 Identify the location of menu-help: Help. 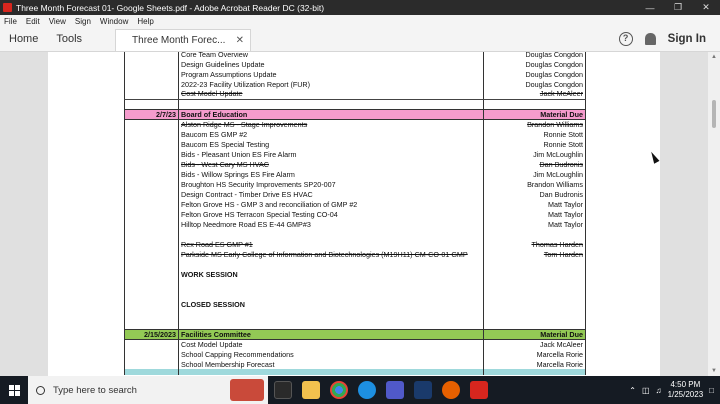
(145, 21).